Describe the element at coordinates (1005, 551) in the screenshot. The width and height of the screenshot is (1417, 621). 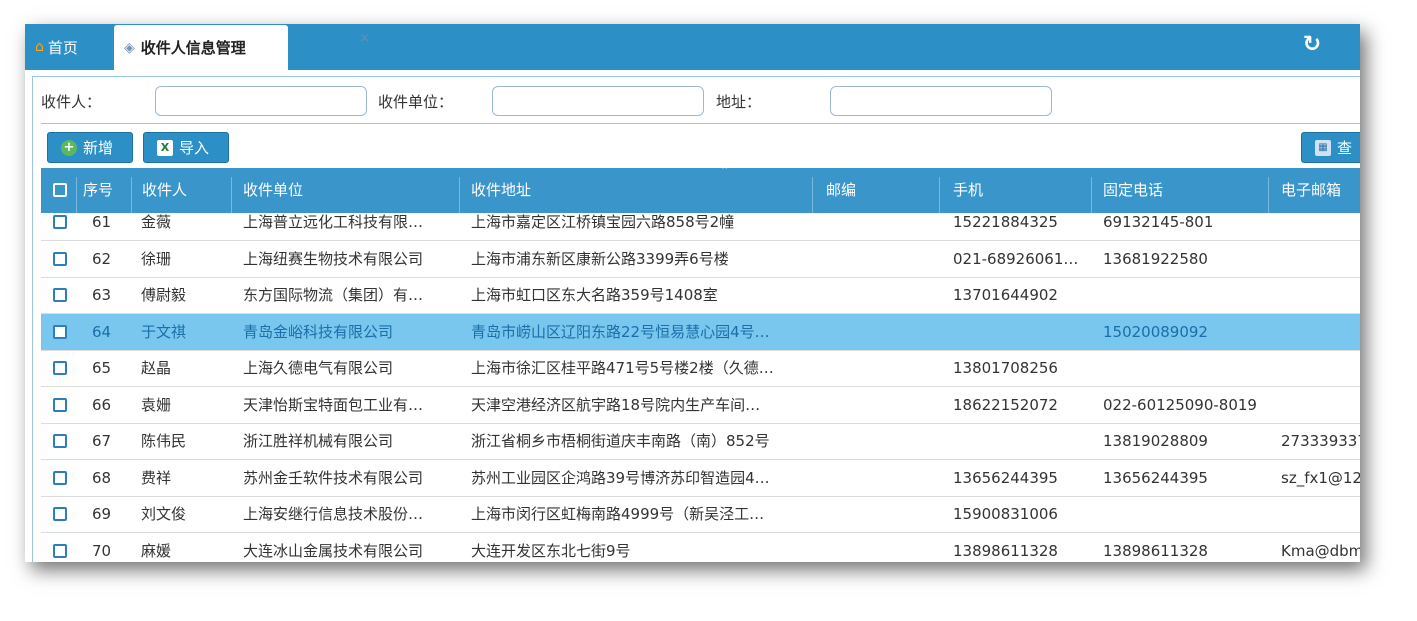
I see `cell-mobile: 13898611328` at that location.